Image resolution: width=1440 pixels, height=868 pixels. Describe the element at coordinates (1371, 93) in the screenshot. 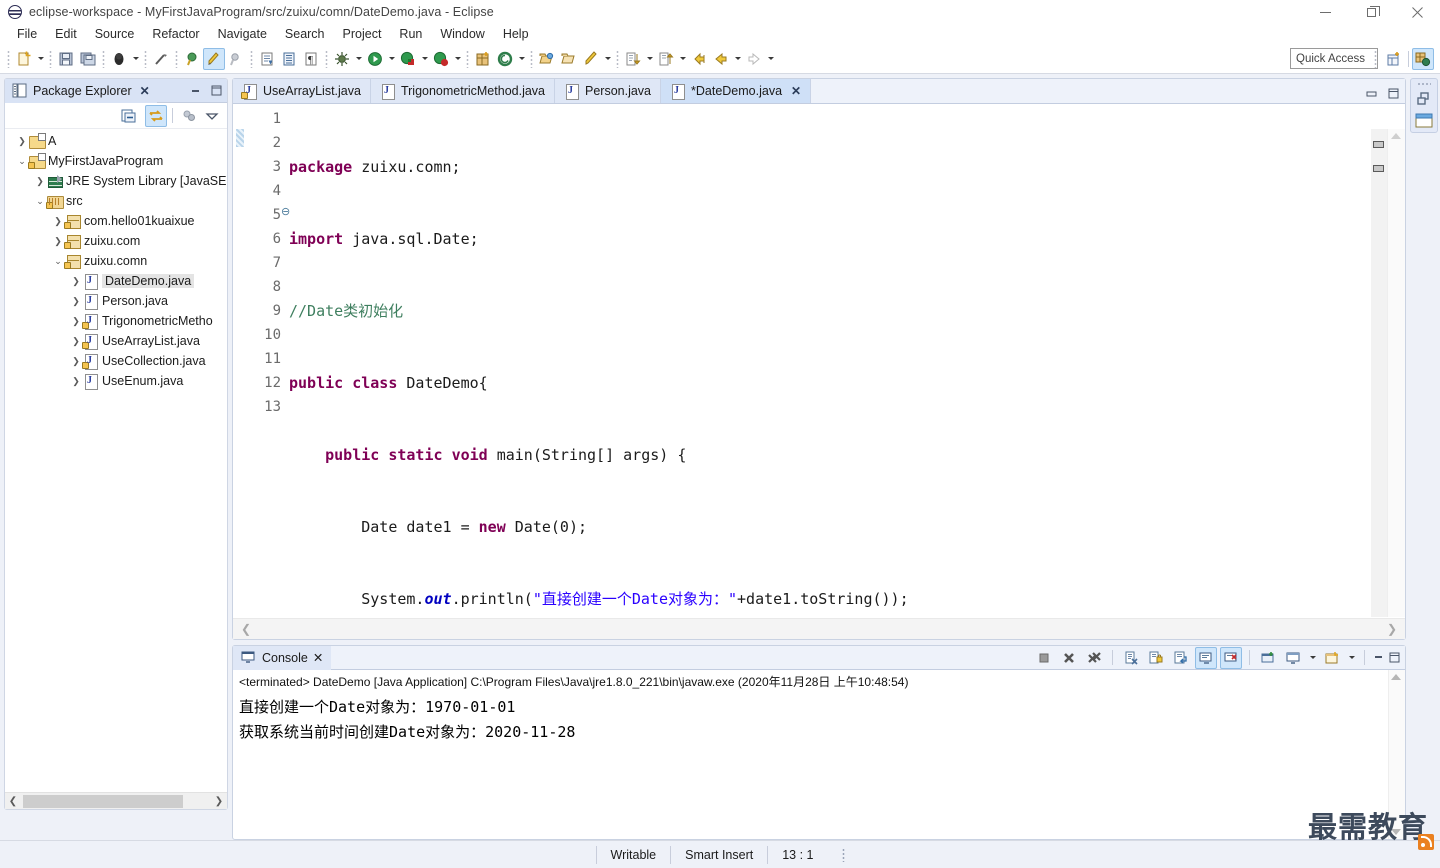

I see `minimize-editor-icon` at that location.